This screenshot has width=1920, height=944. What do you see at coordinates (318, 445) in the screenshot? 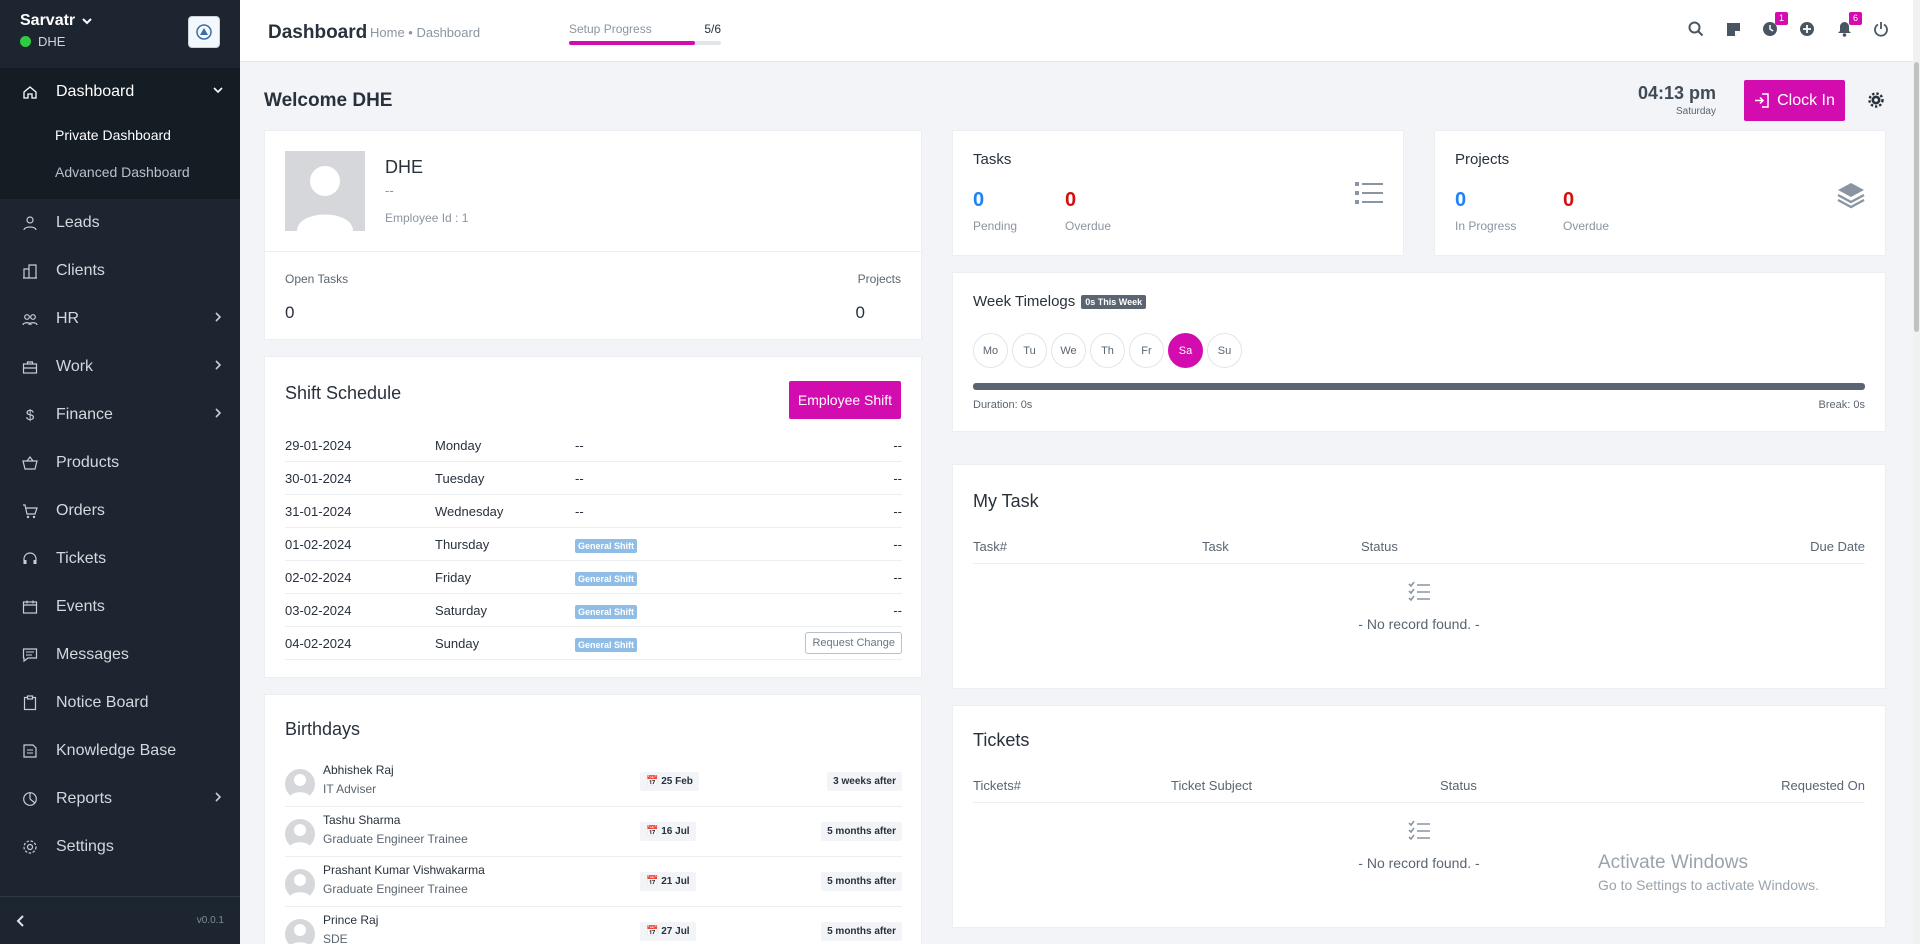
I see `shift-date: 29-01-2024` at bounding box center [318, 445].